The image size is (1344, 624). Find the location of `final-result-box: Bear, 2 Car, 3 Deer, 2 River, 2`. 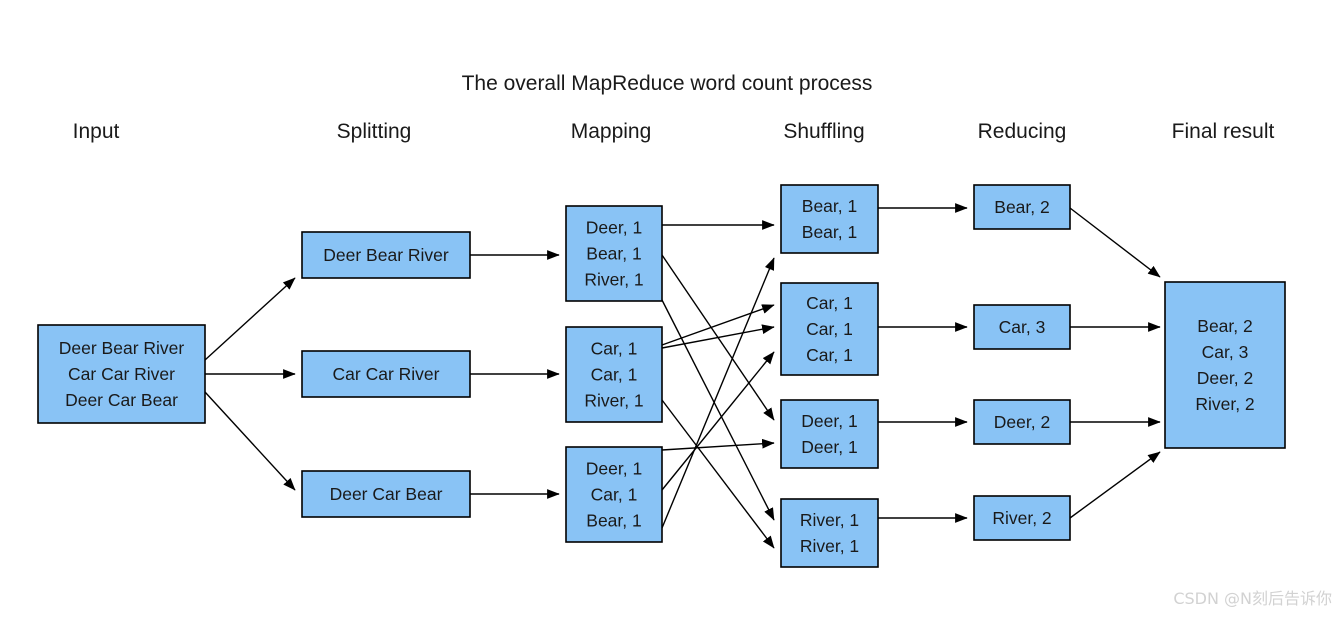

final-result-box: Bear, 2 Car, 3 Deer, 2 River, 2 is located at coordinates (1225, 365).